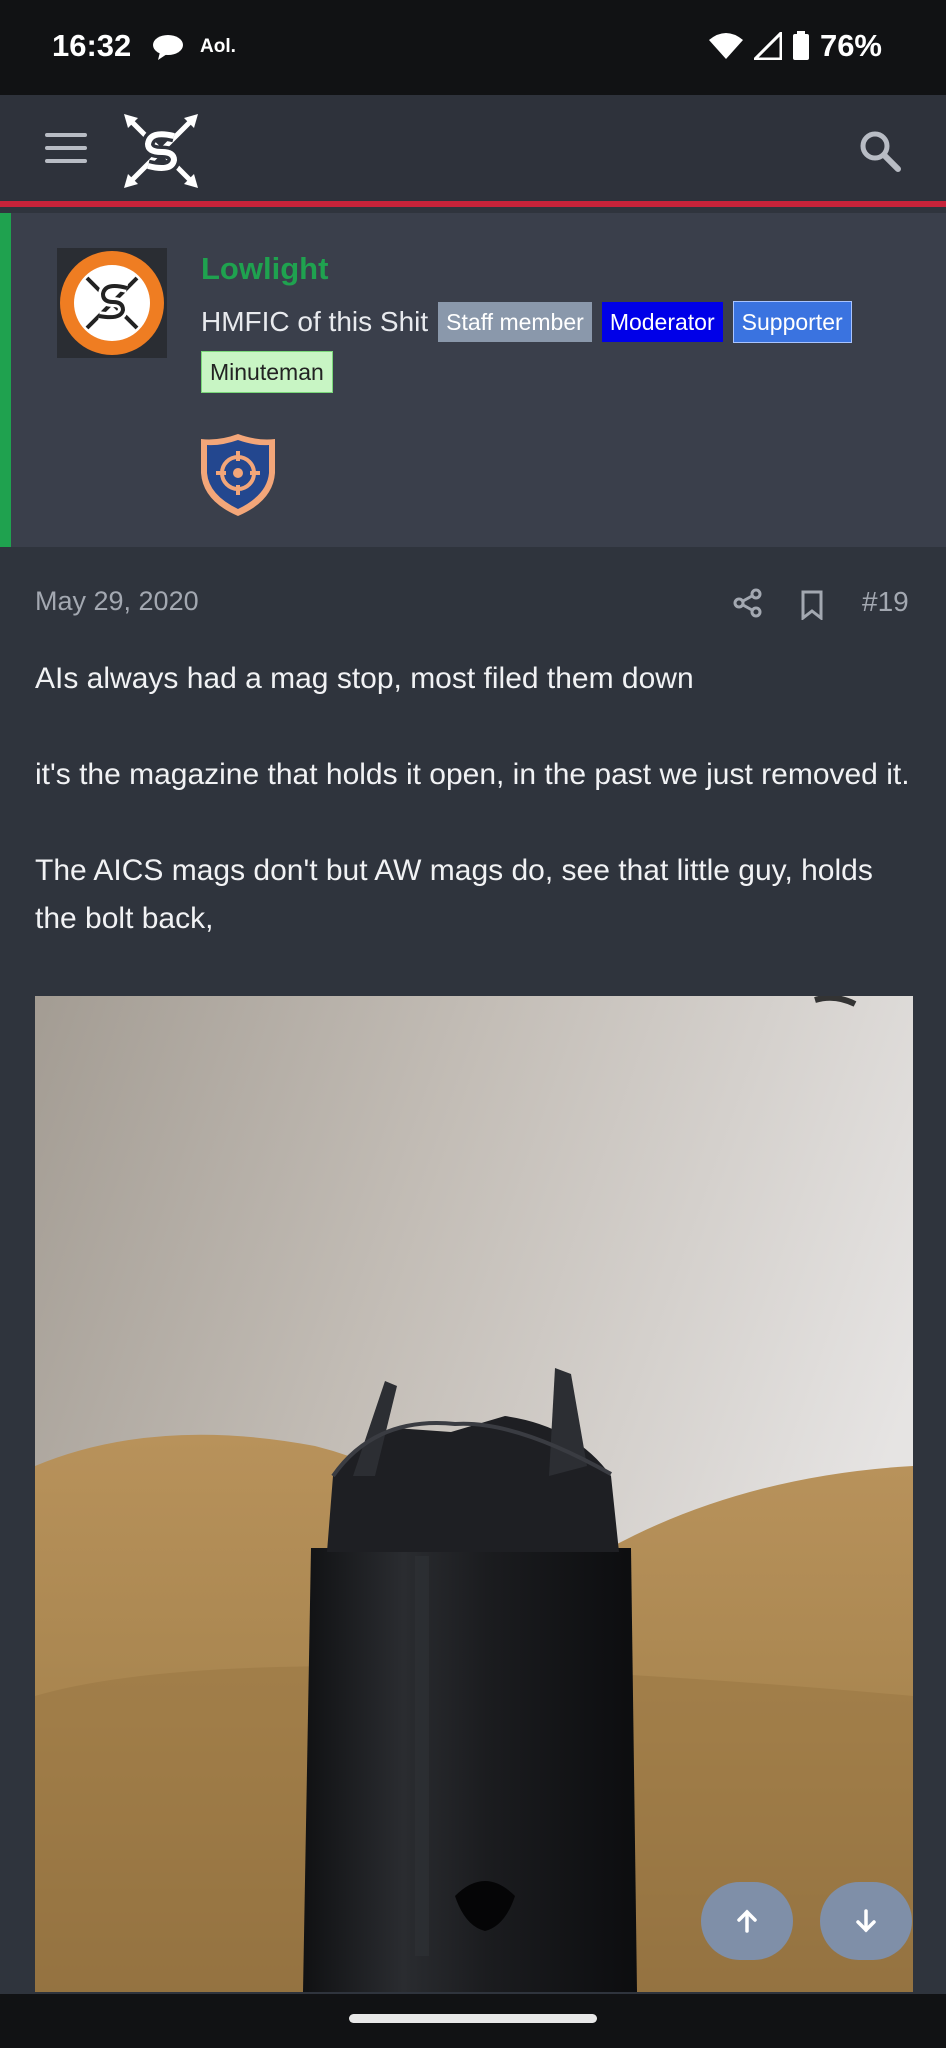 This screenshot has height=2048, width=946. I want to click on avatar-logo-icon, so click(112, 303).